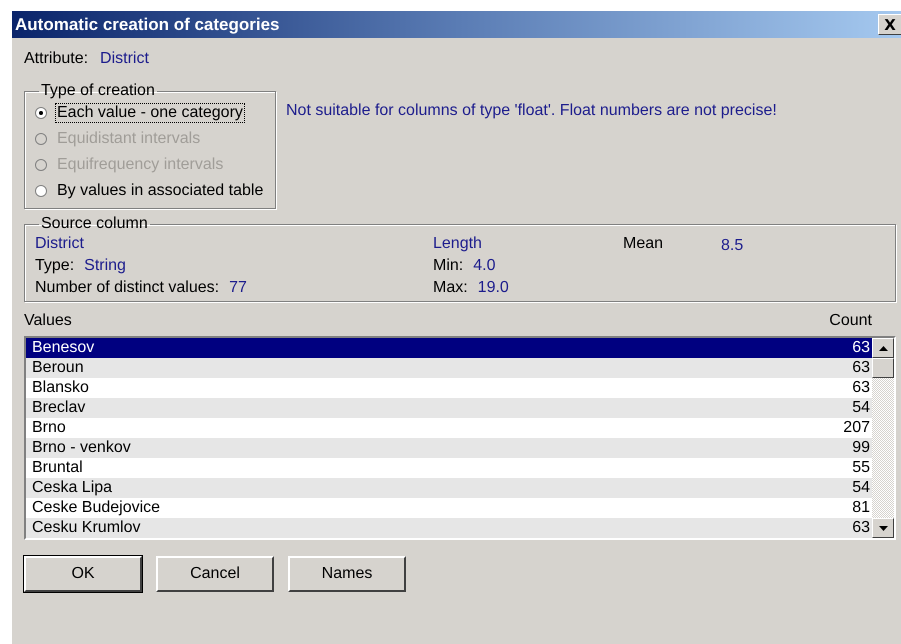  What do you see at coordinates (458, 244) in the screenshot?
I see `length-label: Length` at bounding box center [458, 244].